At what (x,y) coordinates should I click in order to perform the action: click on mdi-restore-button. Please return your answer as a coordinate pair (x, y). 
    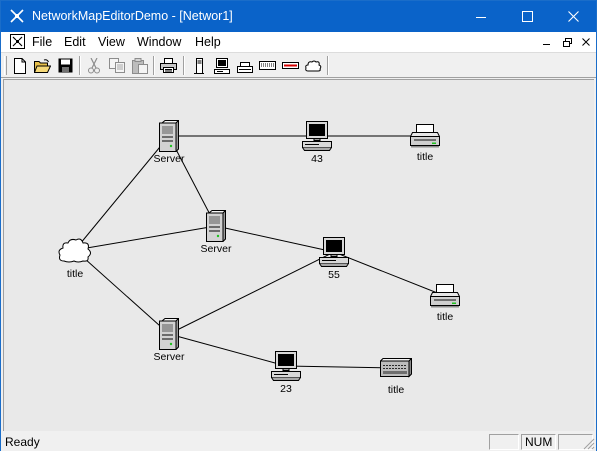
    Looking at the image, I should click on (567, 42).